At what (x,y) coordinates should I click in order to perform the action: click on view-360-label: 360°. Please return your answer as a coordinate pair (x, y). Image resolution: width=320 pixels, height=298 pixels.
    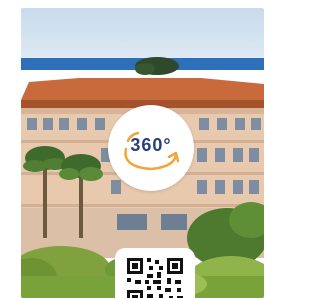
    Looking at the image, I should click on (151, 145).